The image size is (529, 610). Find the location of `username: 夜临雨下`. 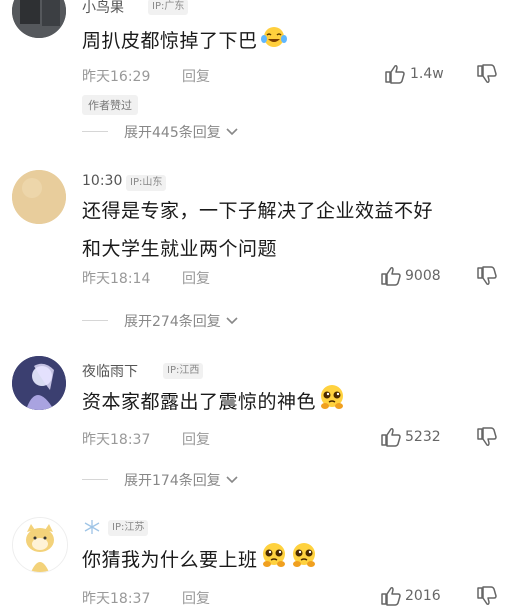

username: 夜临雨下 is located at coordinates (110, 371).